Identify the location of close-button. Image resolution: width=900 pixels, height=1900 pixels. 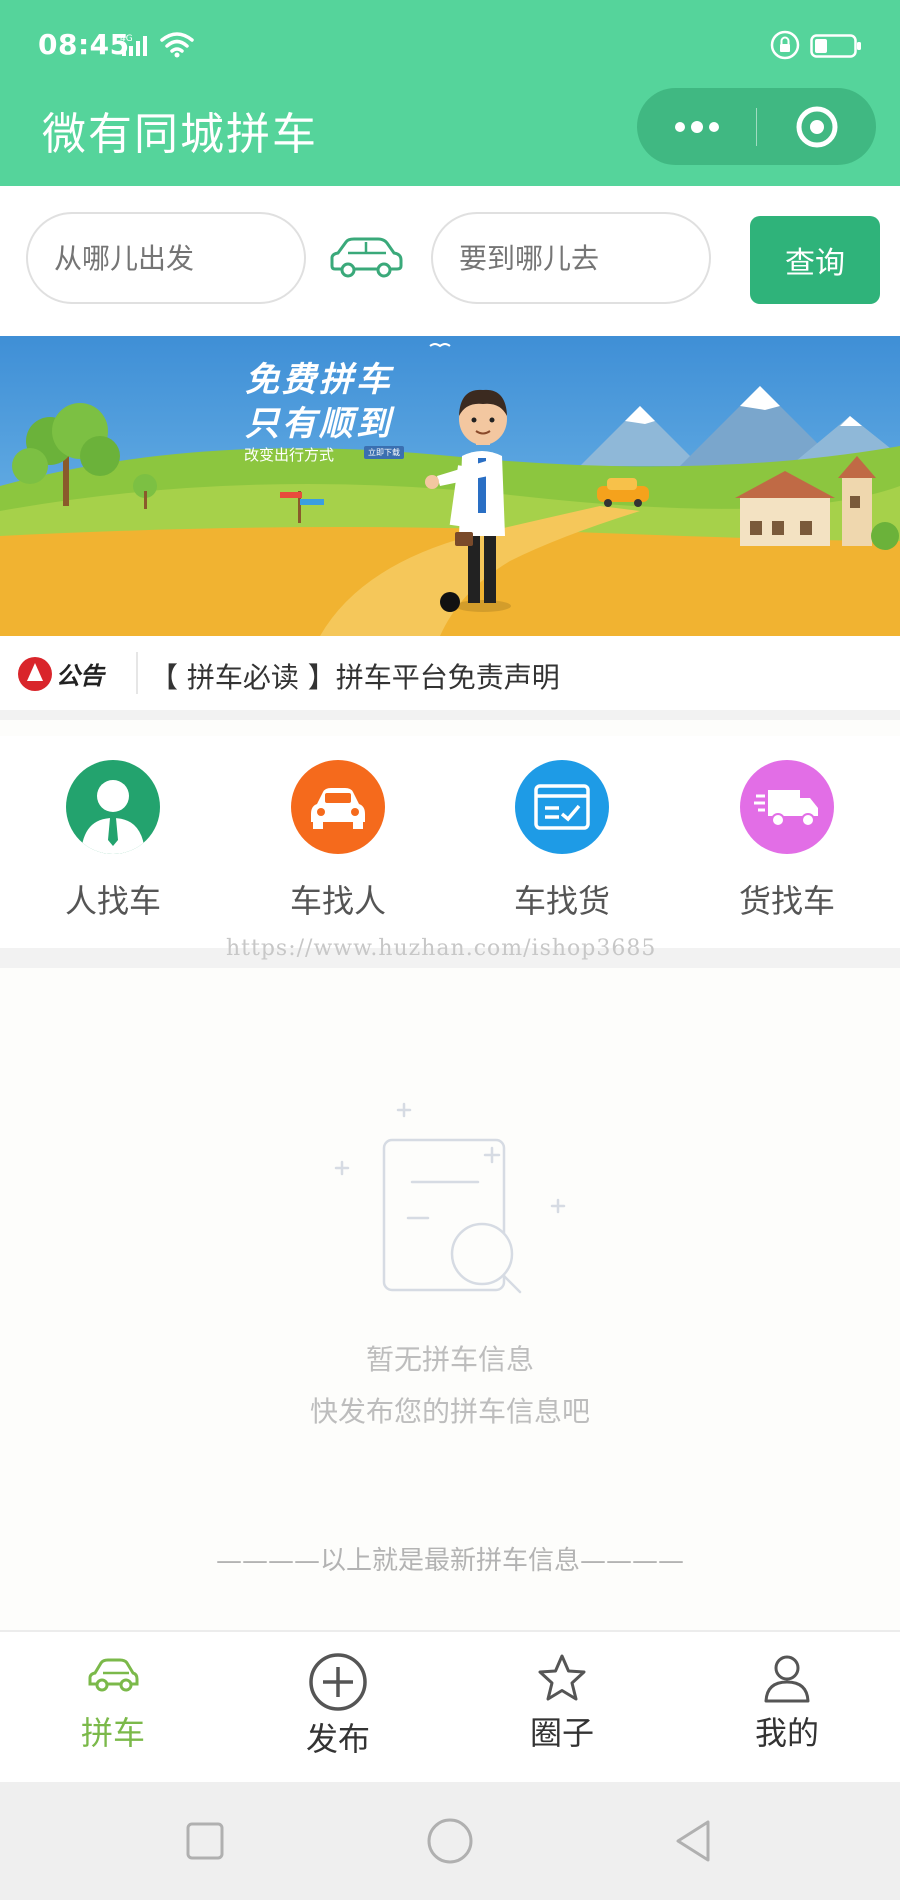
(816, 126).